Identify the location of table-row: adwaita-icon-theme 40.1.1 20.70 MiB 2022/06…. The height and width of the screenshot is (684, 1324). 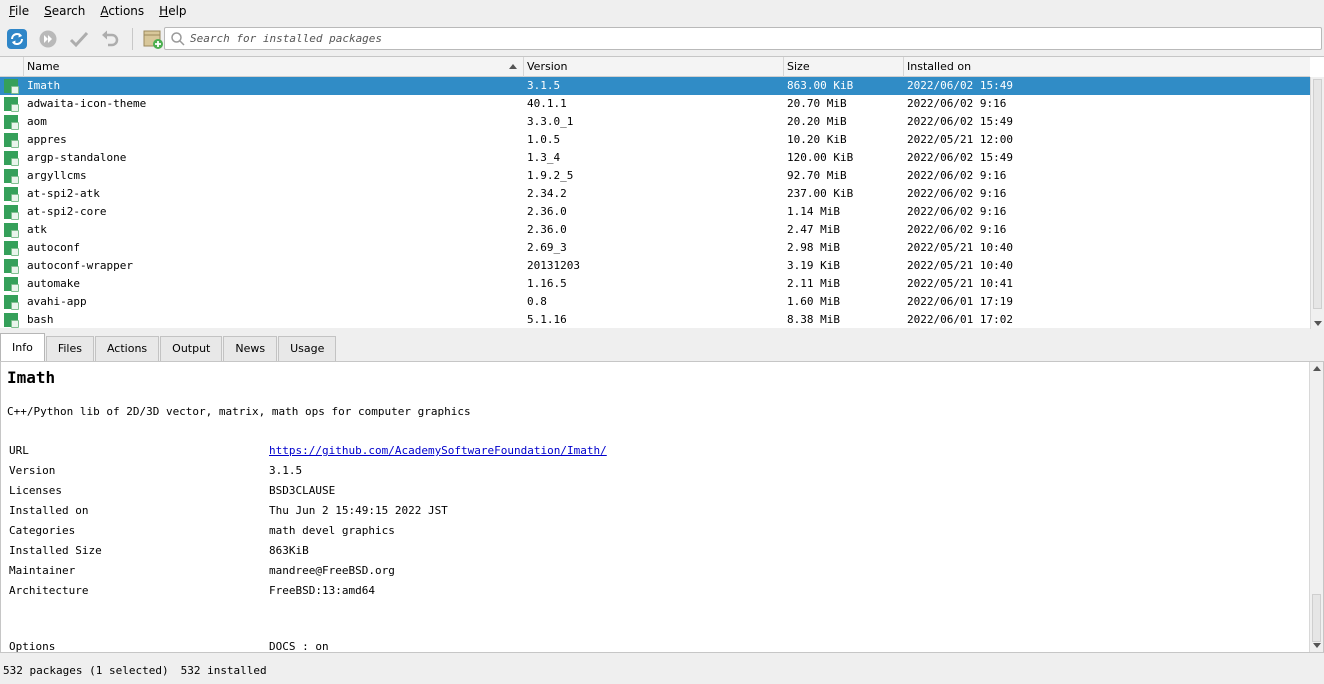
(655, 104).